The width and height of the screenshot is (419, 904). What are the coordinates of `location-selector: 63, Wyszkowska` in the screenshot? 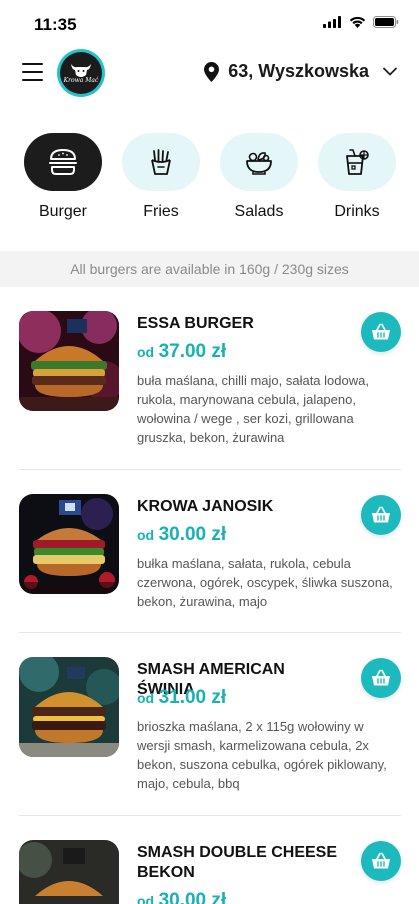 It's located at (300, 71).